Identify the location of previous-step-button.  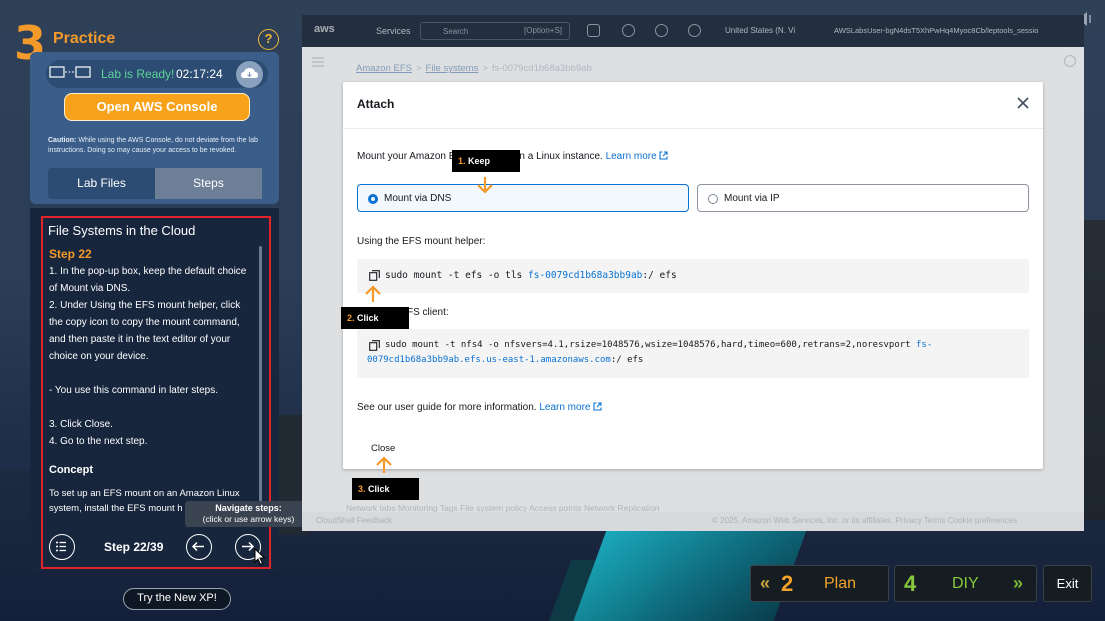
(199, 547).